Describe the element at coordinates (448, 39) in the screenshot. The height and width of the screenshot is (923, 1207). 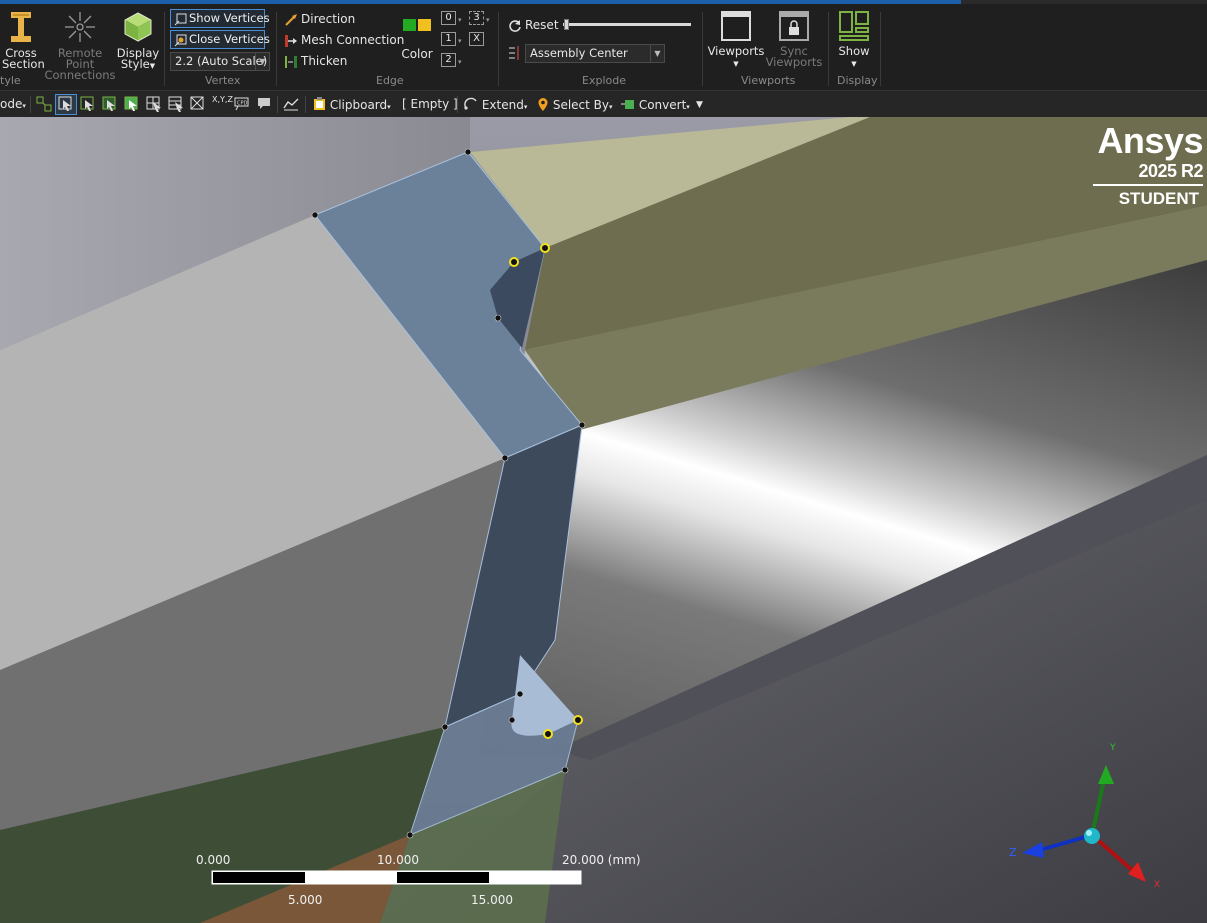
I see `edge-filter-1-button: 1` at that location.